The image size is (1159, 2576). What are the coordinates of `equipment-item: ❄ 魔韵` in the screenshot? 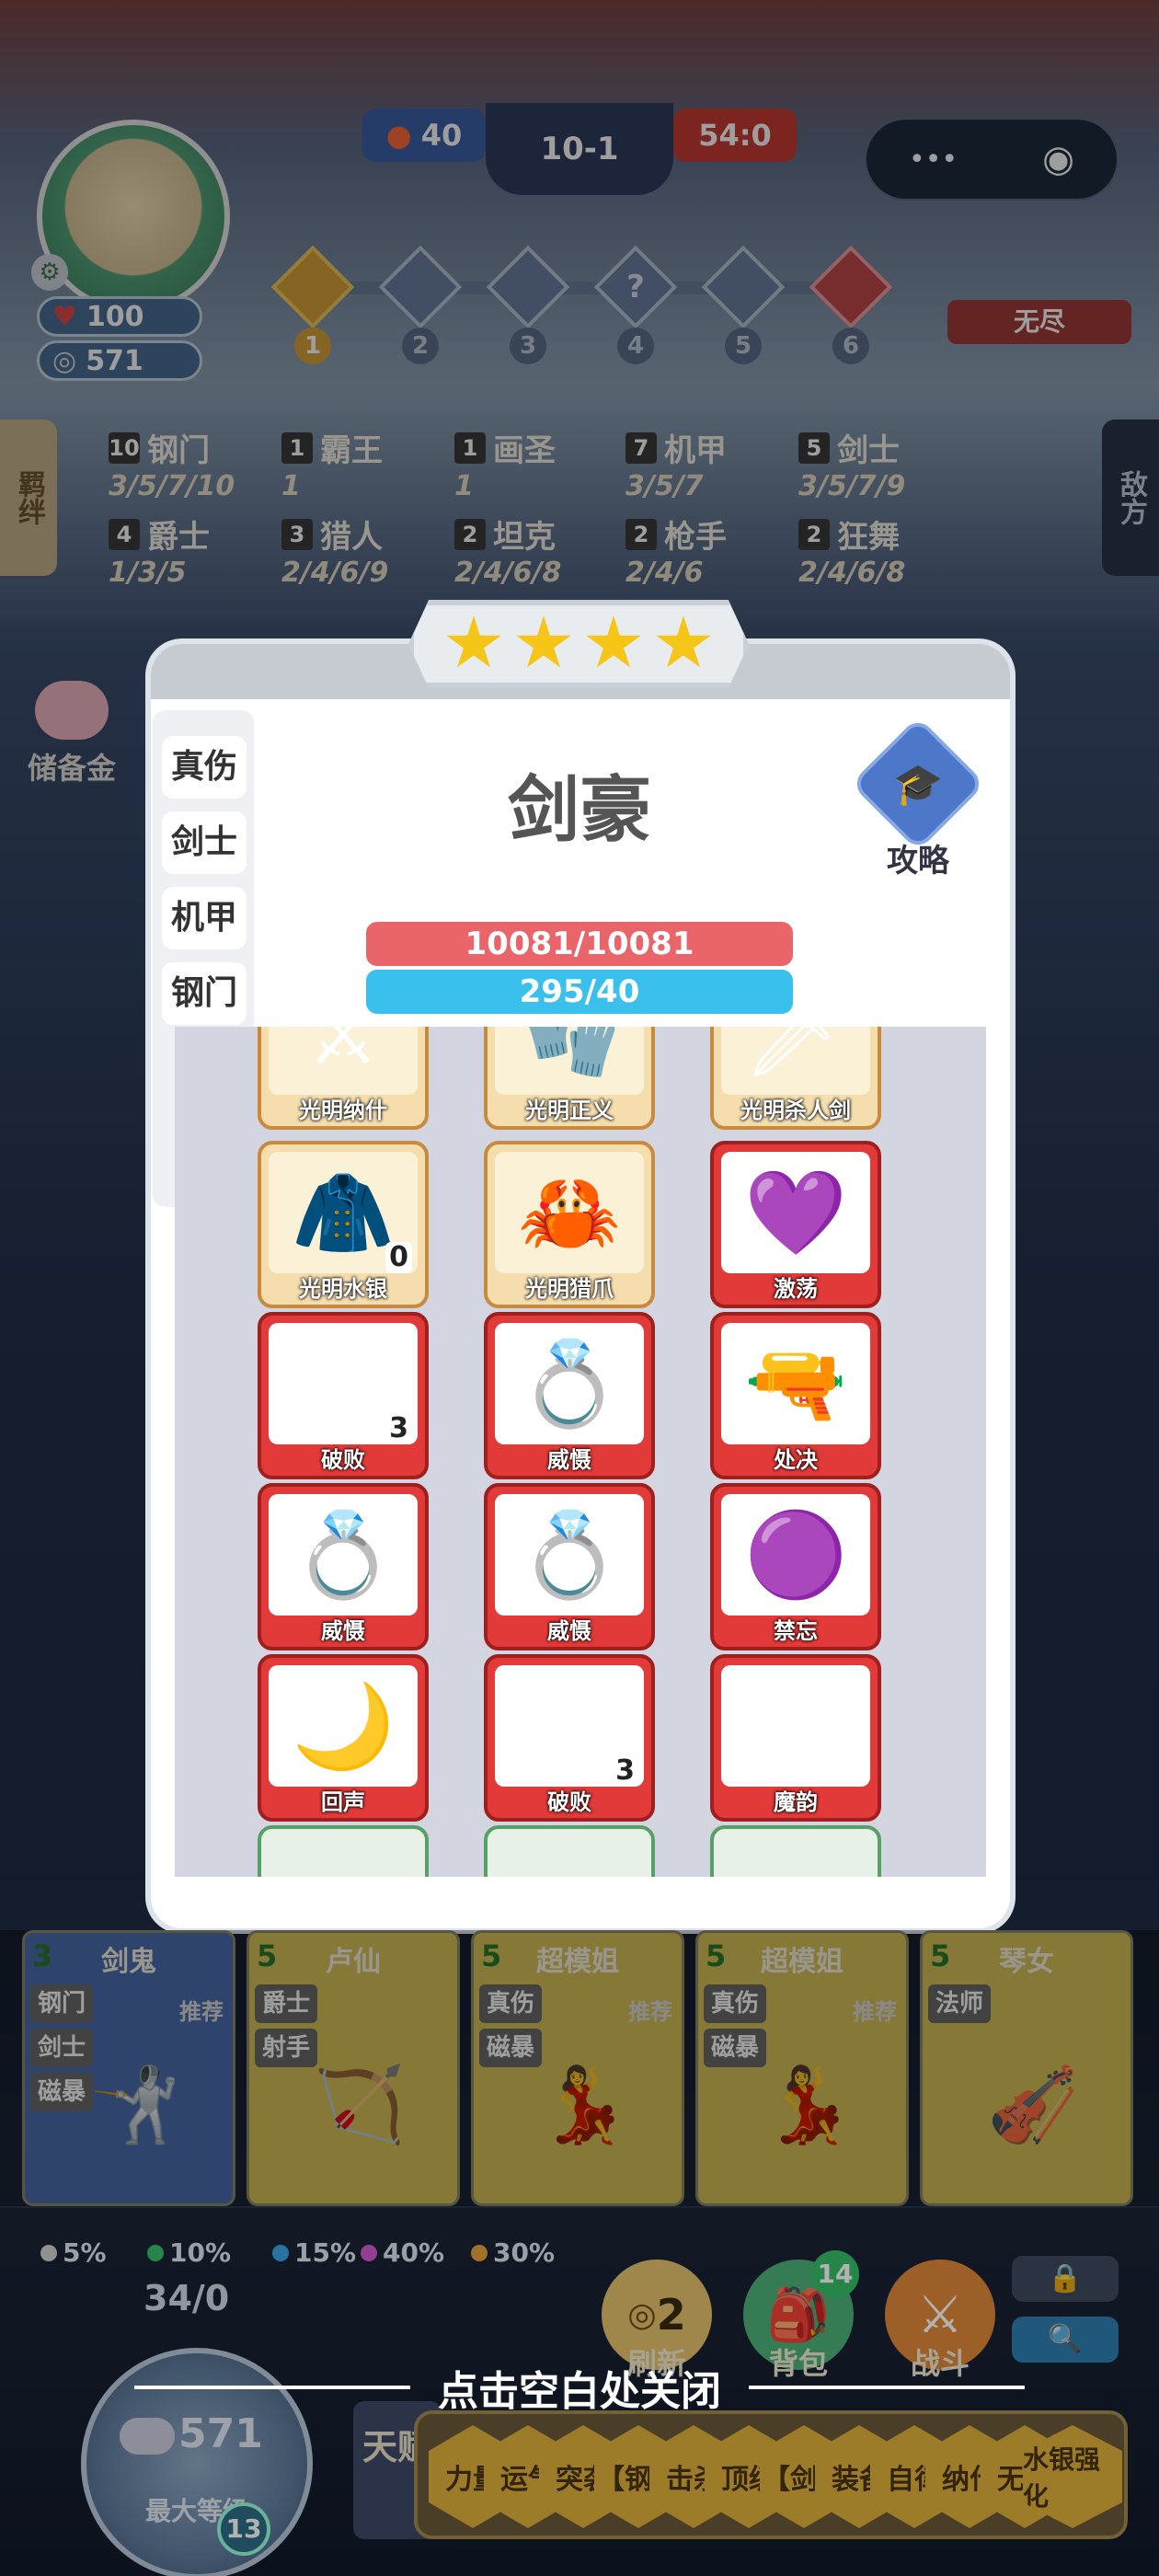 It's located at (795, 1738).